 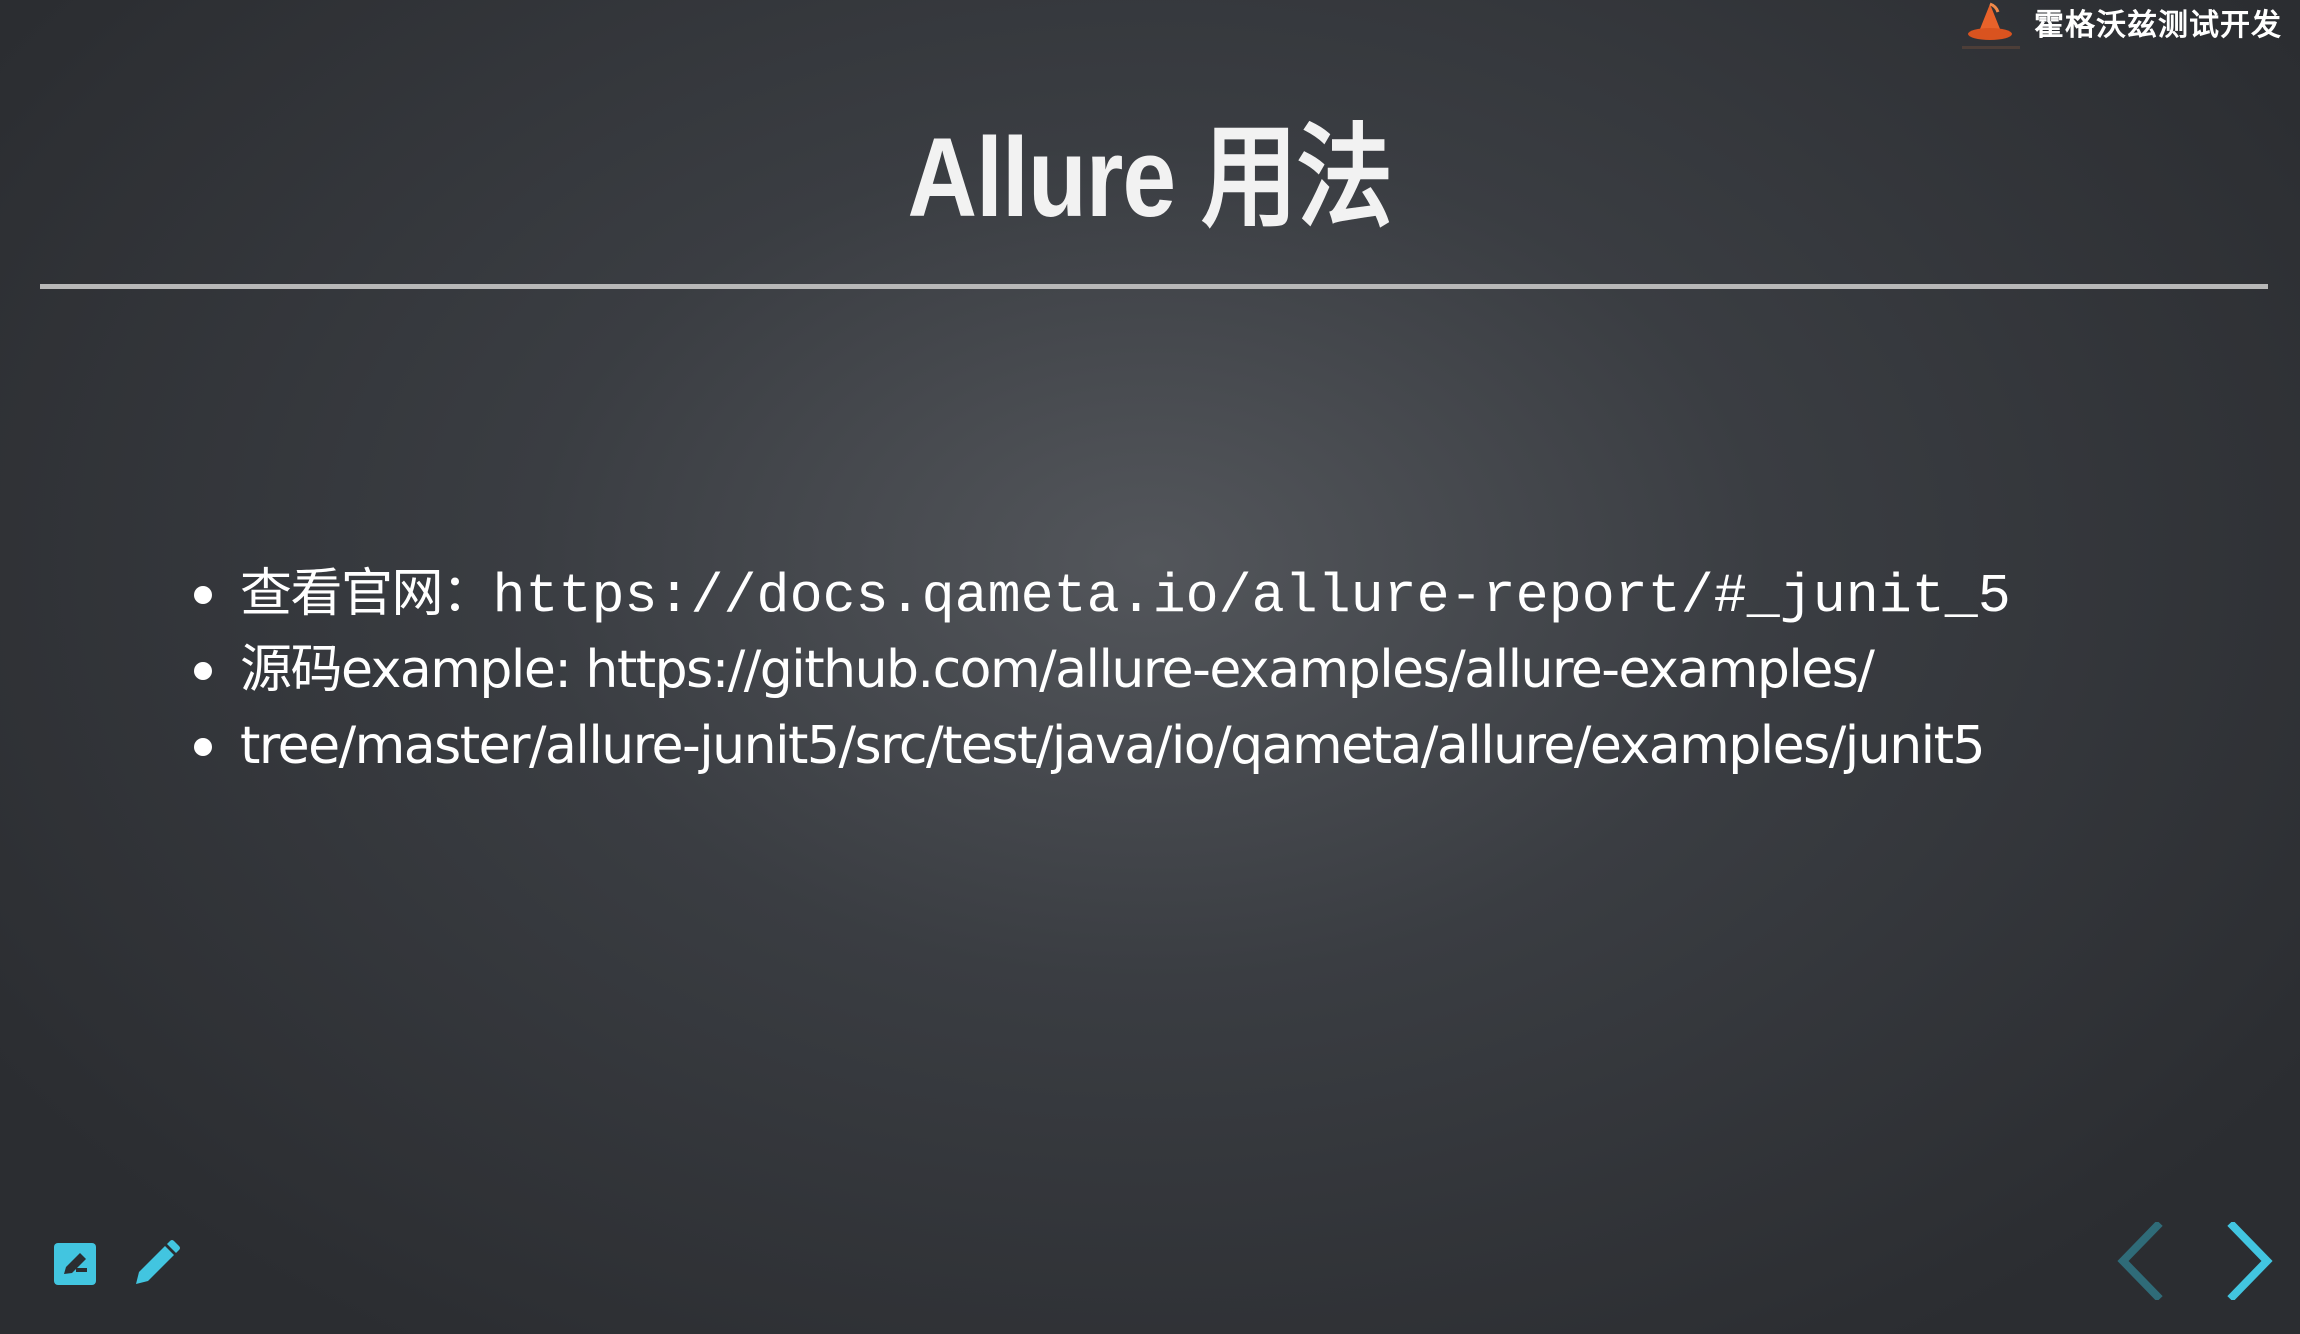 What do you see at coordinates (367, 594) in the screenshot?
I see `item-label-docs: 查看官网：` at bounding box center [367, 594].